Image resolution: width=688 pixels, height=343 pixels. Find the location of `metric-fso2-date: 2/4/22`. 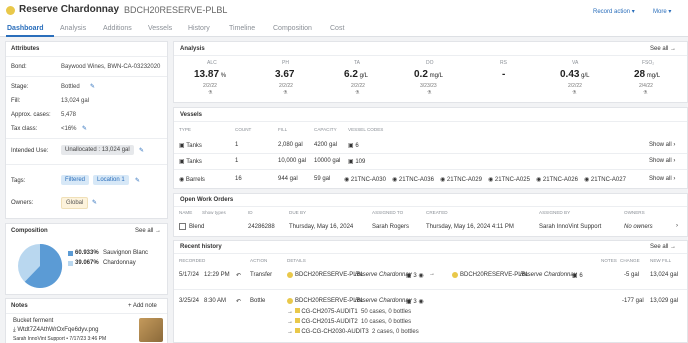

metric-fso2-date: 2/4/22 is located at coordinates (646, 86).